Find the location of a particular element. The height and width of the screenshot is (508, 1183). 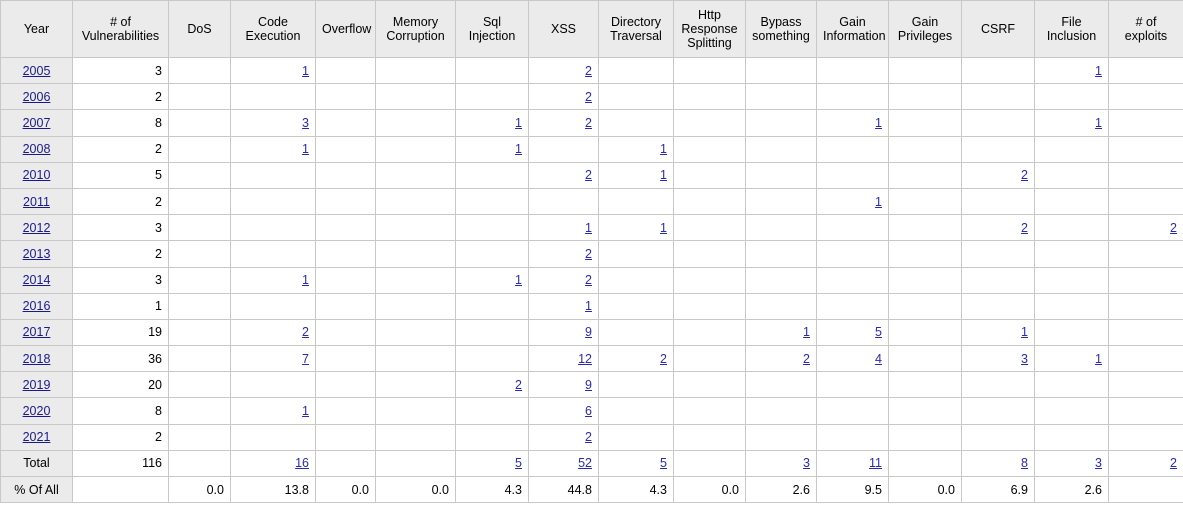

table-cell: 6 is located at coordinates (563, 411).